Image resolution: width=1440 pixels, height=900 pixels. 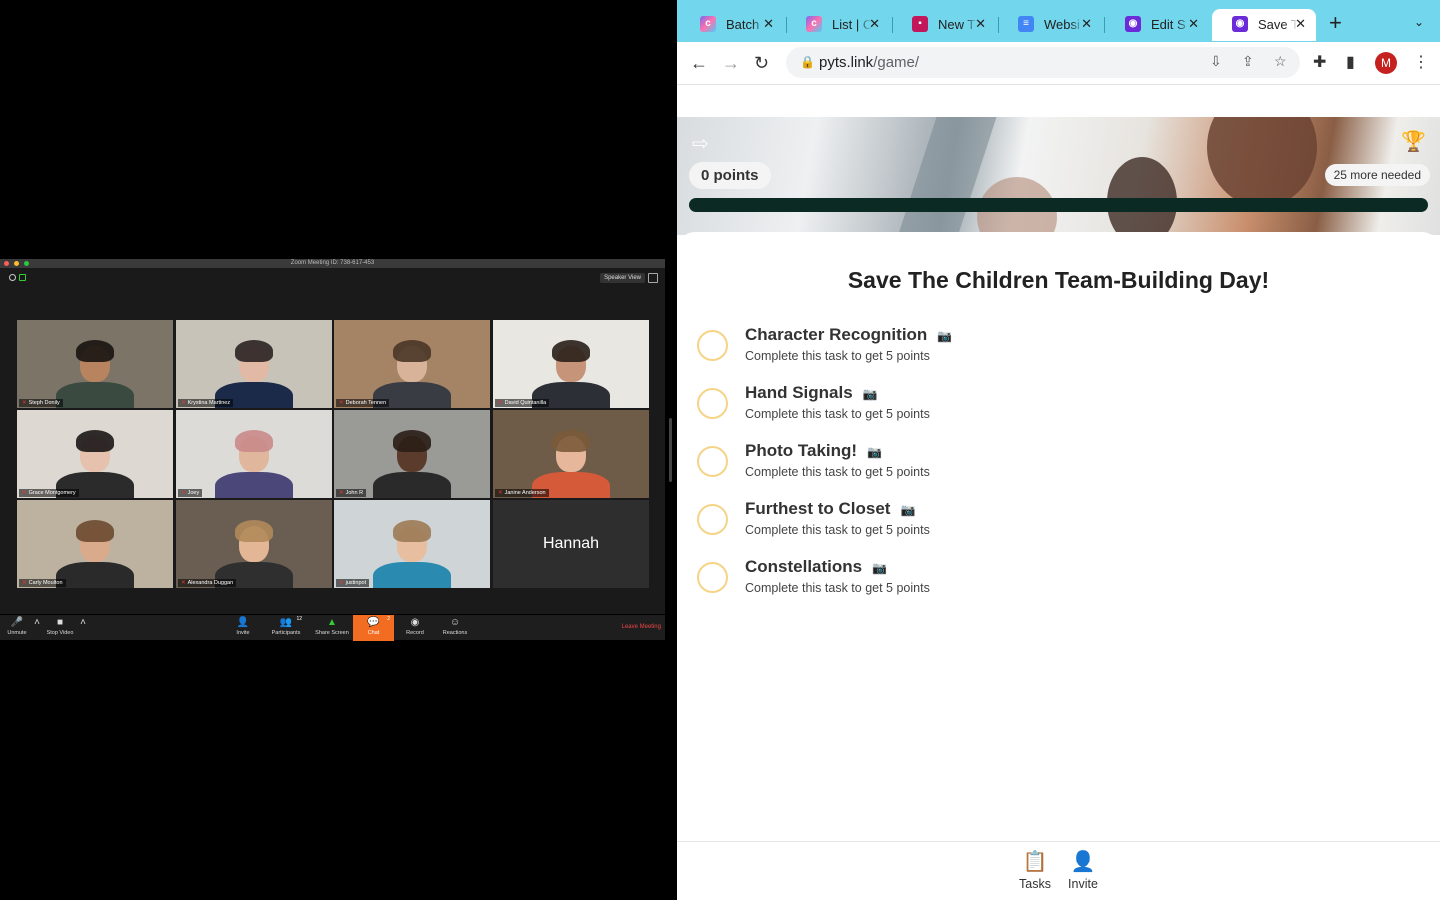 What do you see at coordinates (17, 628) in the screenshot?
I see `unmute-button: 🎤 Unmute` at bounding box center [17, 628].